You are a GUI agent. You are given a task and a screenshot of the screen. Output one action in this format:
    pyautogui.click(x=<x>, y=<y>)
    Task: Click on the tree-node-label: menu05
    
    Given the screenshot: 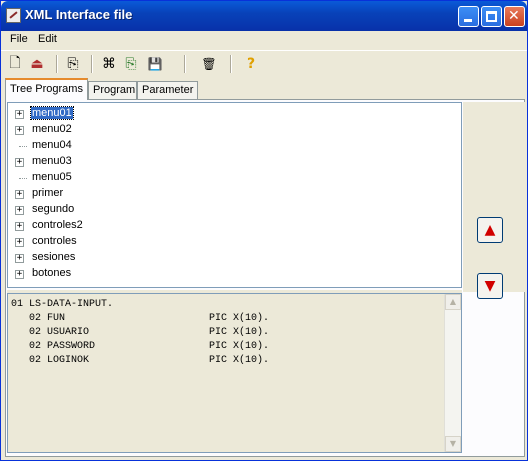 What is the action you would take?
    pyautogui.click(x=52, y=177)
    